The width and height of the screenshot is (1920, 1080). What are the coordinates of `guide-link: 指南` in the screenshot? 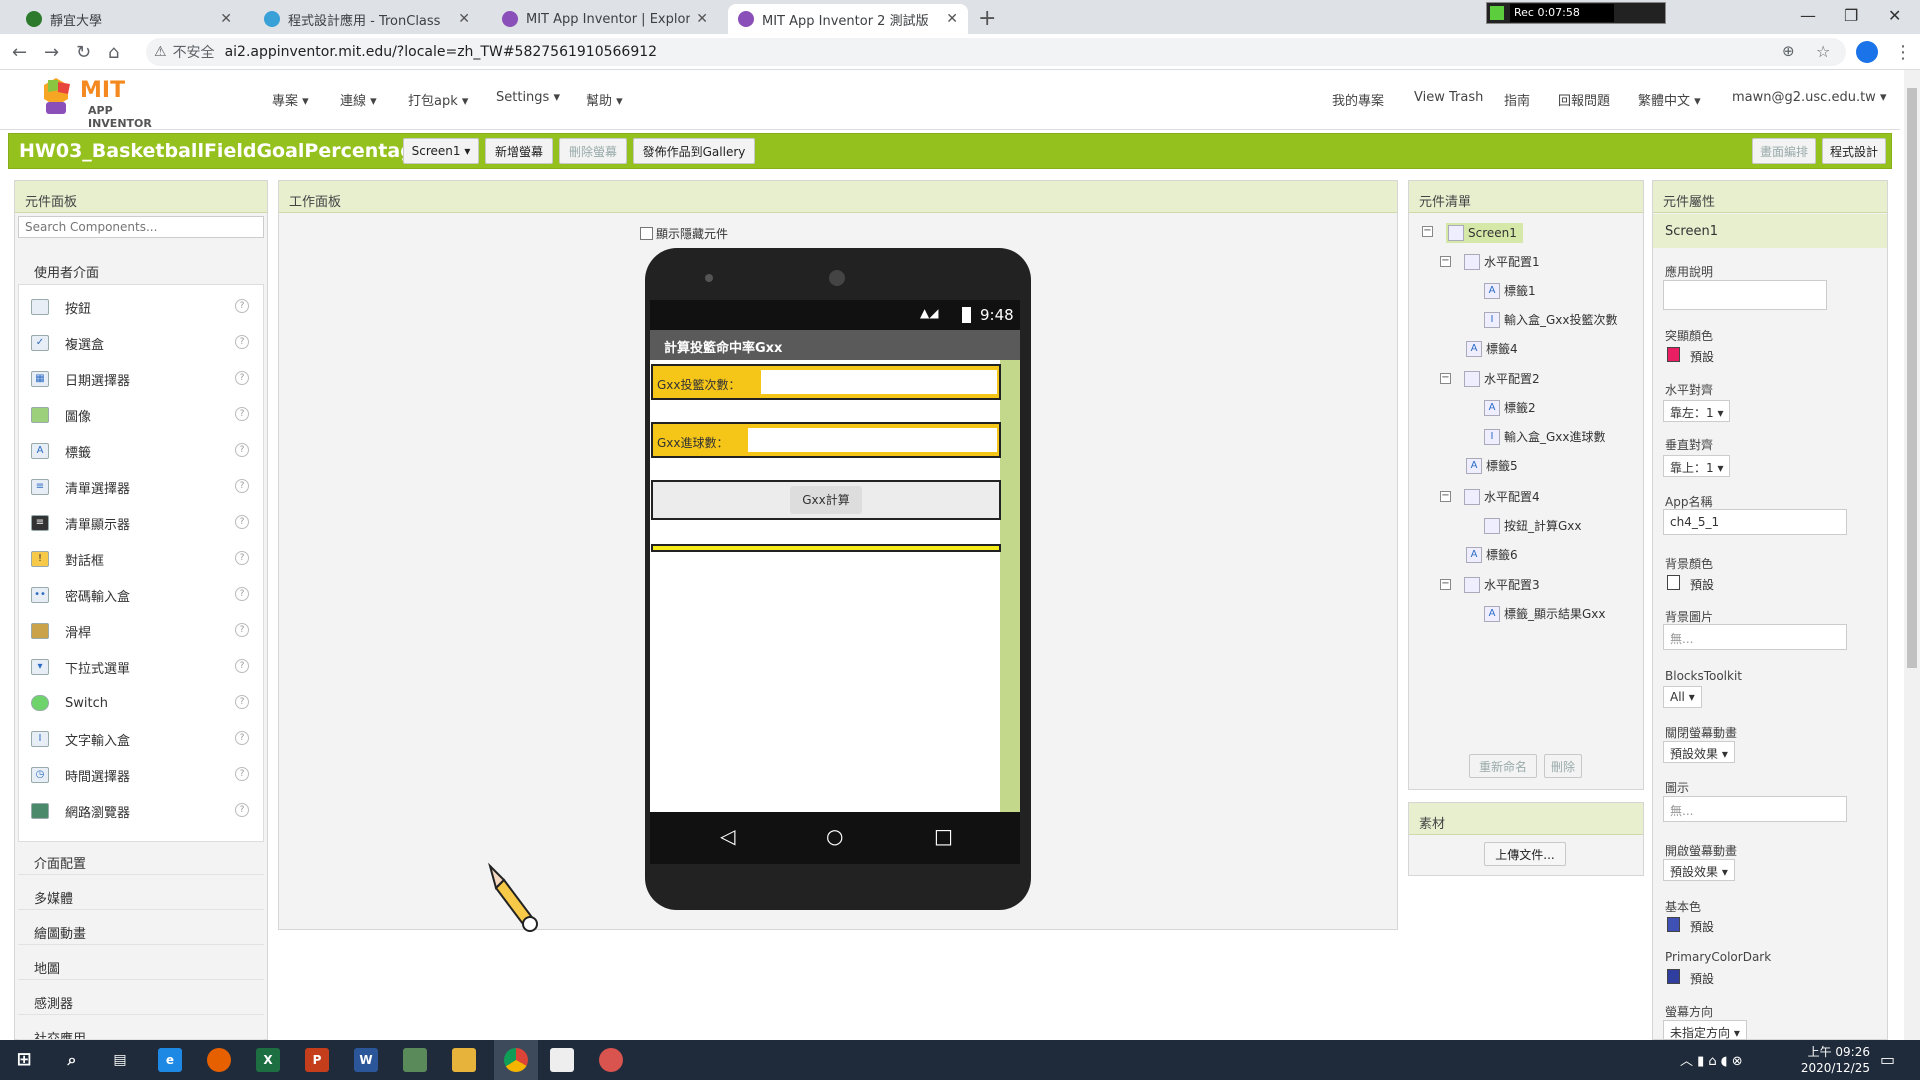 It's located at (1517, 99).